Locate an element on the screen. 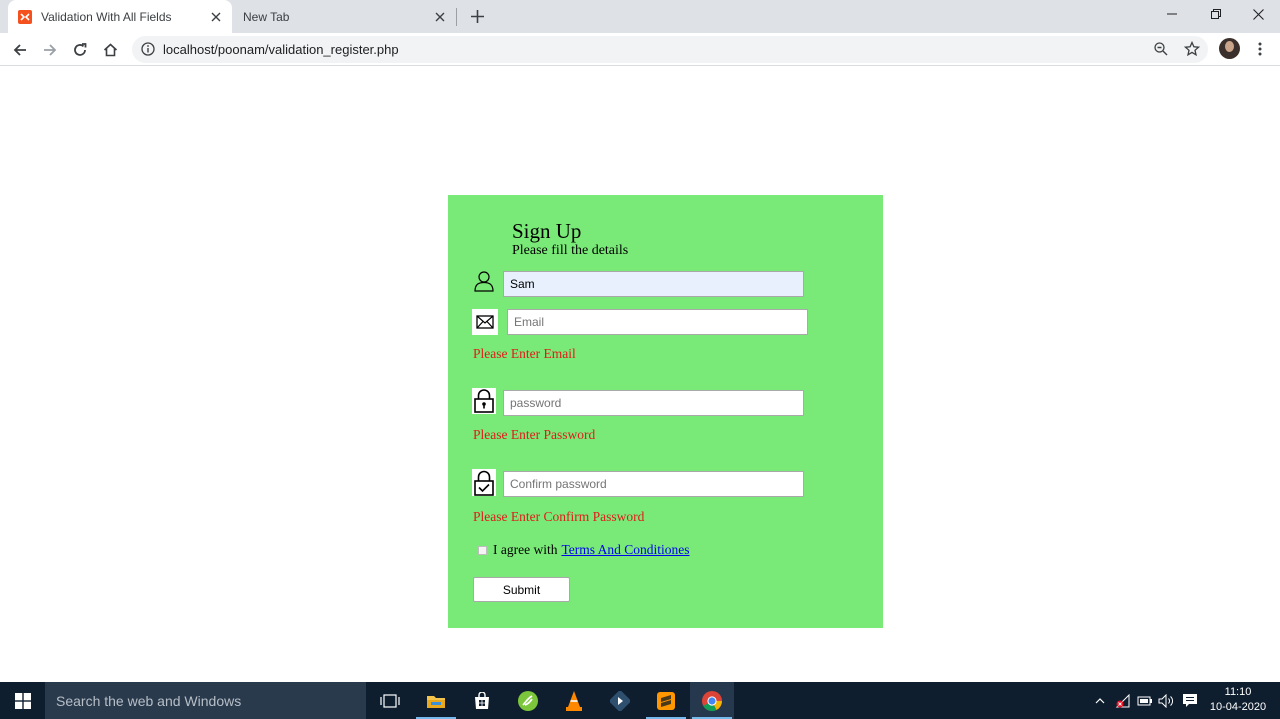  arrow-right-icon is located at coordinates (50, 50).